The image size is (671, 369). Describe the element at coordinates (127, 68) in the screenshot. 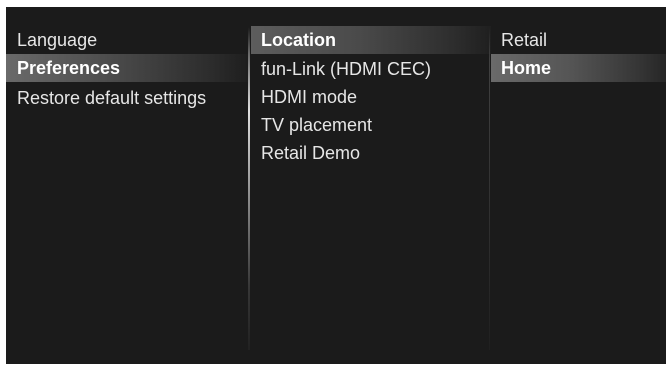

I see `menu-item-preferences: Preferences` at that location.